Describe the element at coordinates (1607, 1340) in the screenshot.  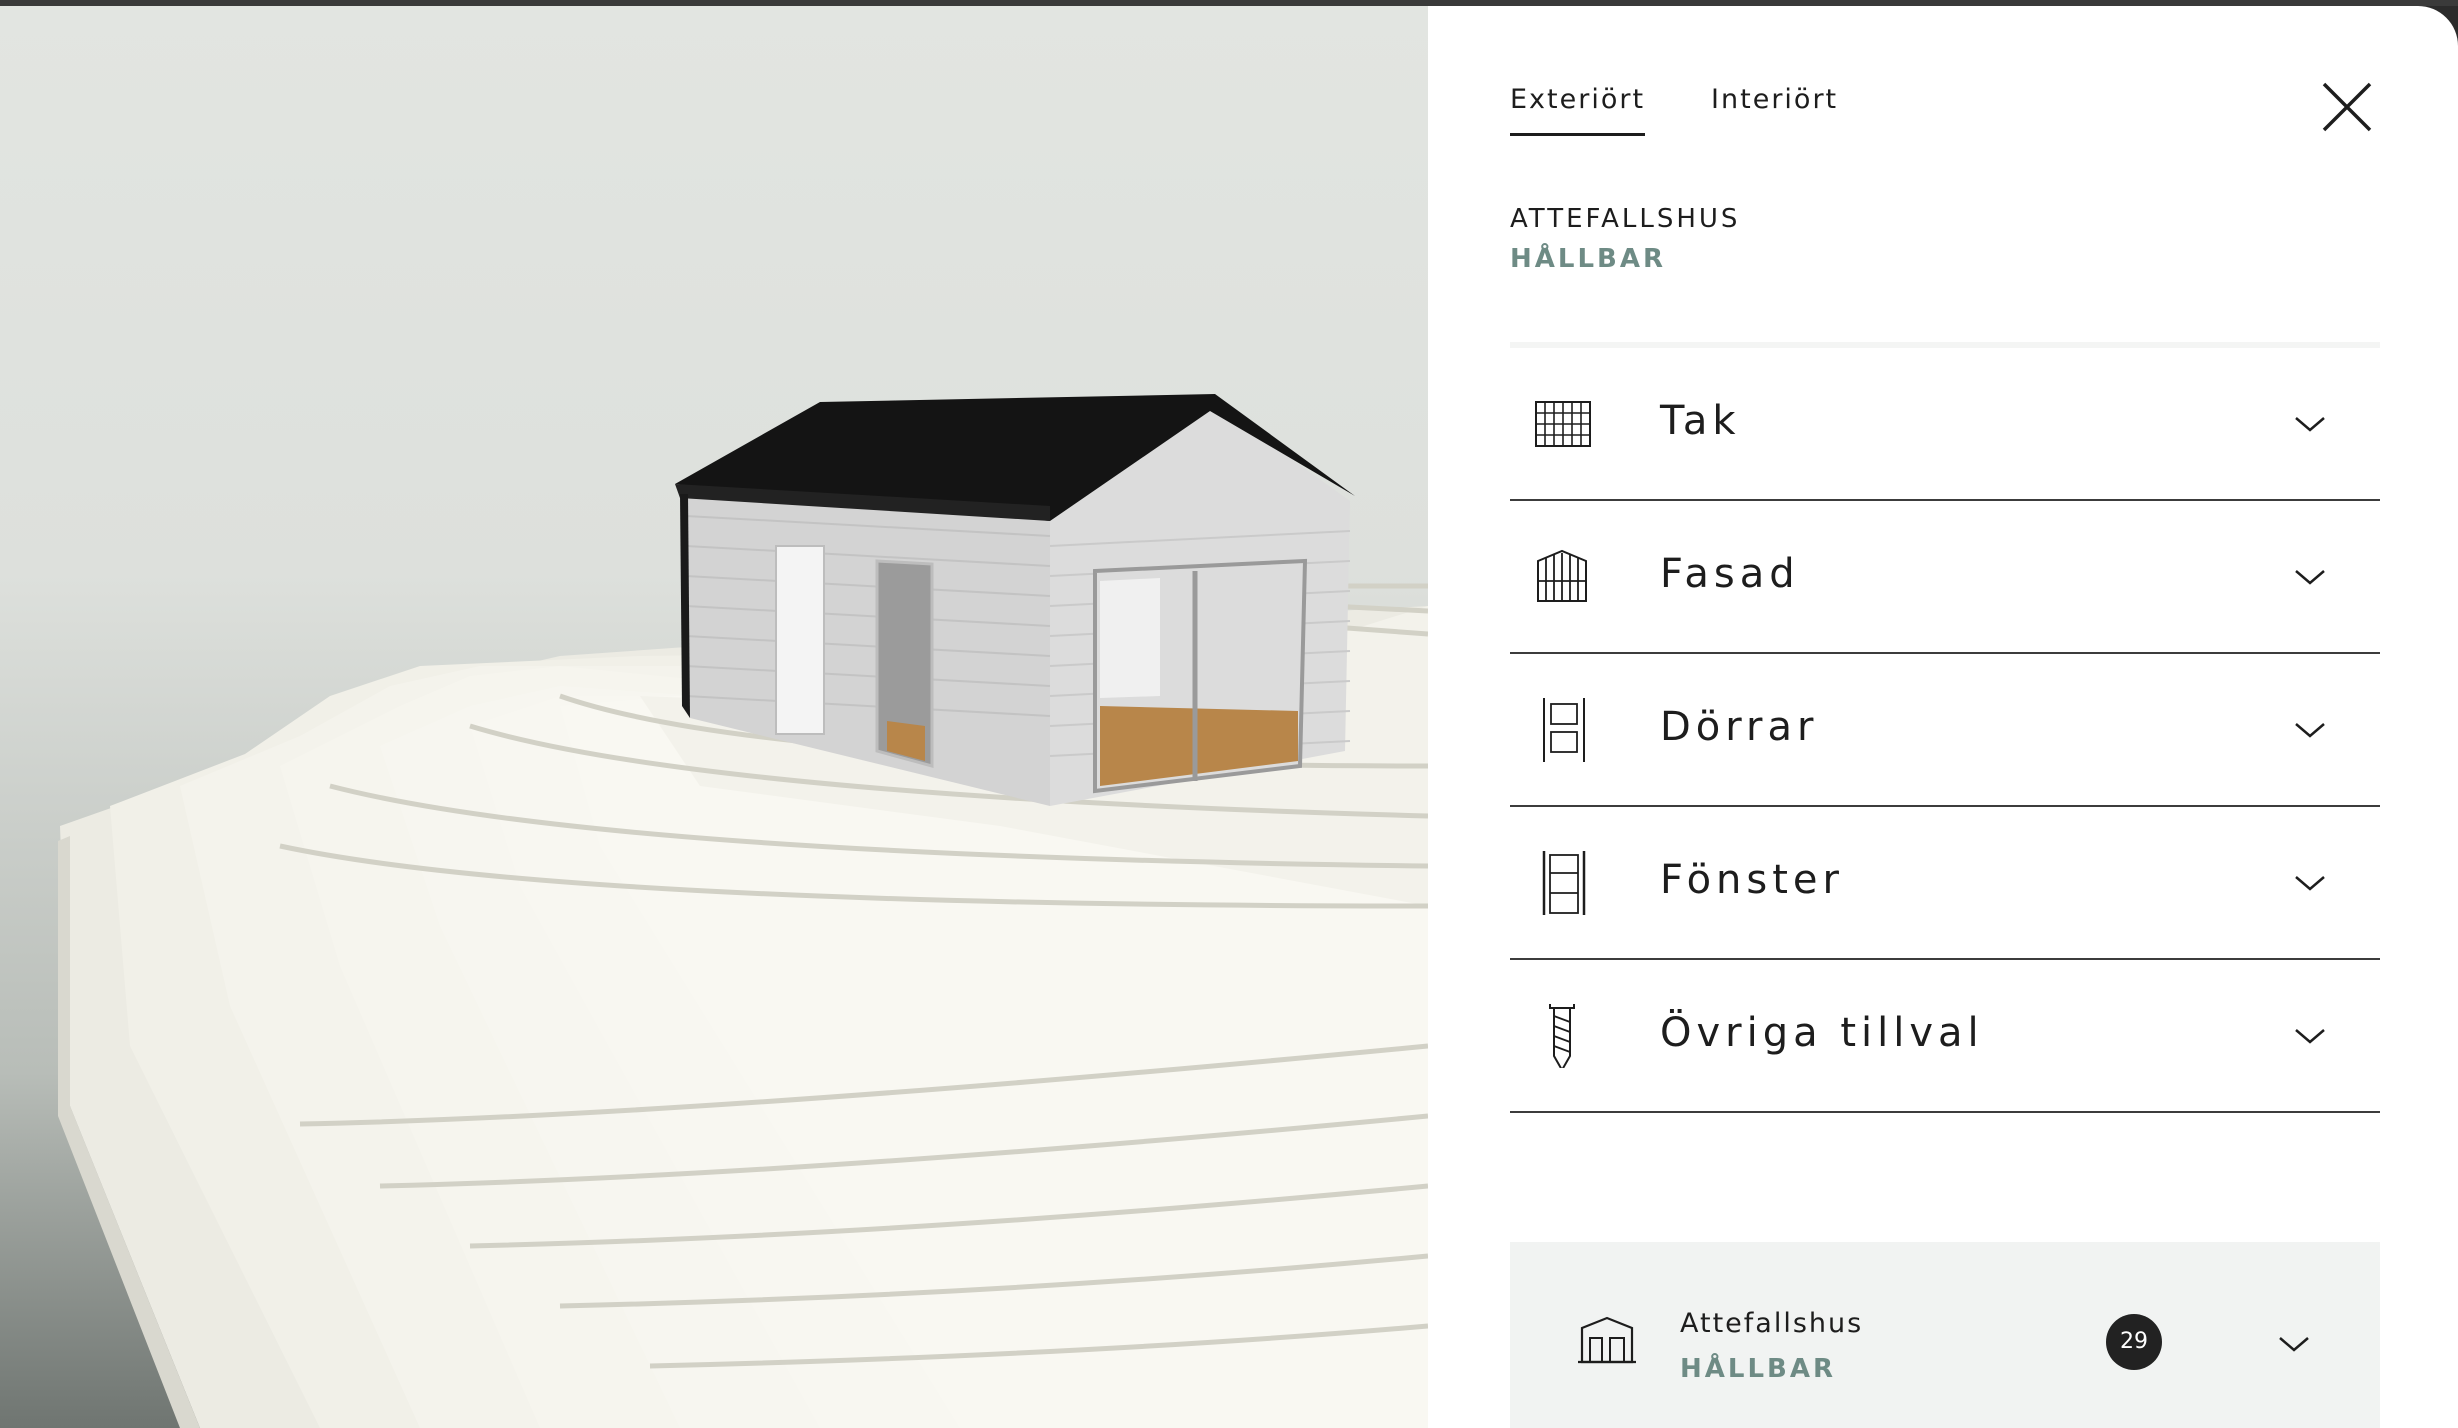
I see `house-icon` at that location.